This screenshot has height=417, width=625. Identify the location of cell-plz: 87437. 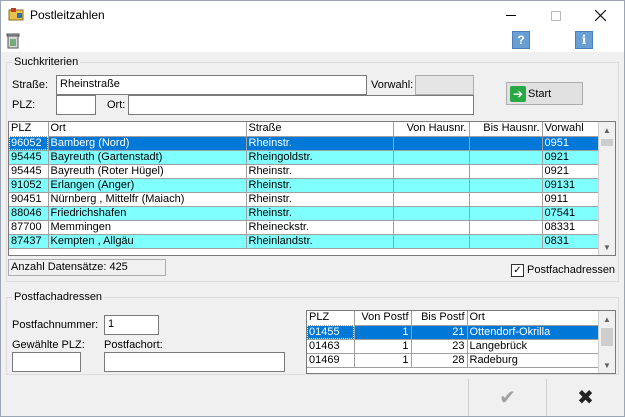
(29, 241).